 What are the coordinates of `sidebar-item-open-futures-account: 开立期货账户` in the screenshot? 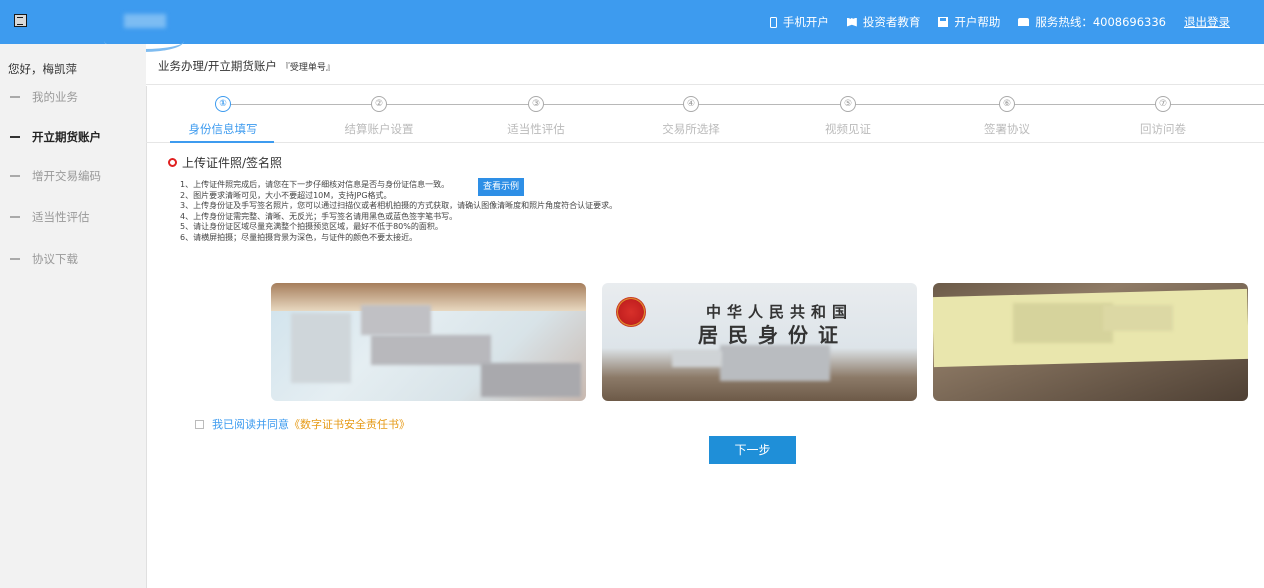 It's located at (55, 137).